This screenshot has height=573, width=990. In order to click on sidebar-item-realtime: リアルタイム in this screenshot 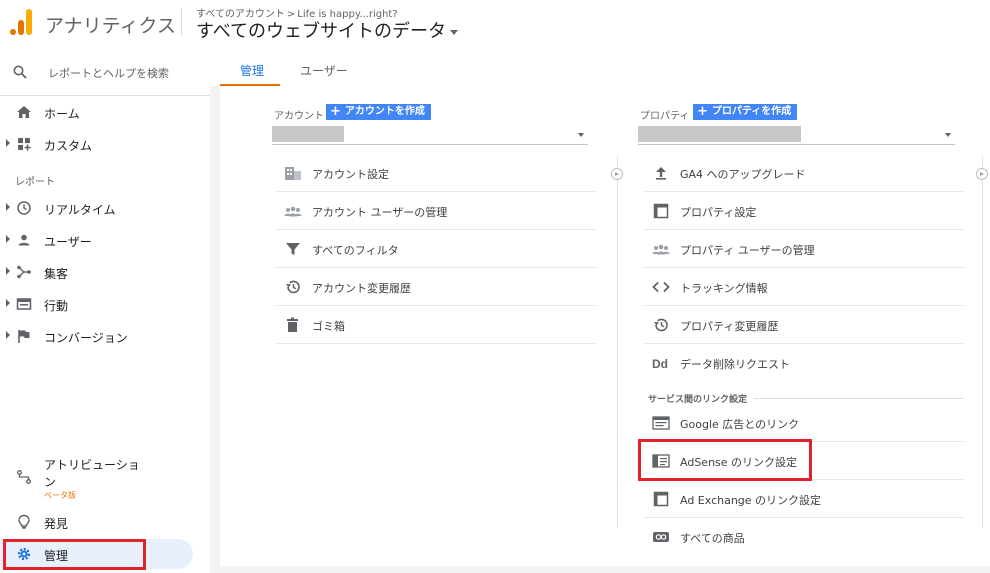, I will do `click(105, 208)`.